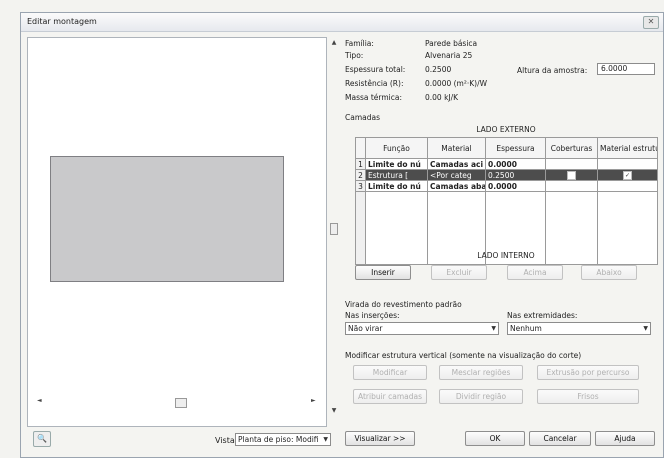  I want to click on vista-select: Planta de piso: Modifi ▼, so click(283, 439).